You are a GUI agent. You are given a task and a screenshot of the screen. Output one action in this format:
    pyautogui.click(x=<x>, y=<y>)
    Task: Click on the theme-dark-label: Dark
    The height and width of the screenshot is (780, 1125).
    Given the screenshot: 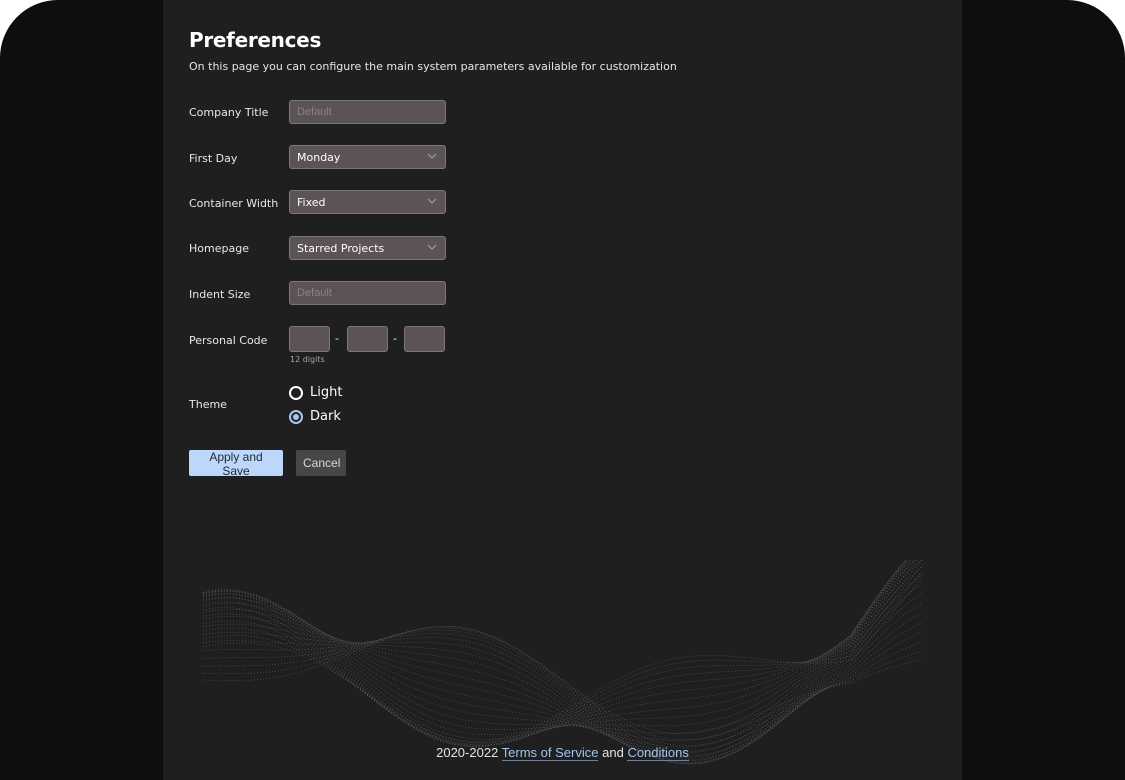 What is the action you would take?
    pyautogui.click(x=325, y=416)
    